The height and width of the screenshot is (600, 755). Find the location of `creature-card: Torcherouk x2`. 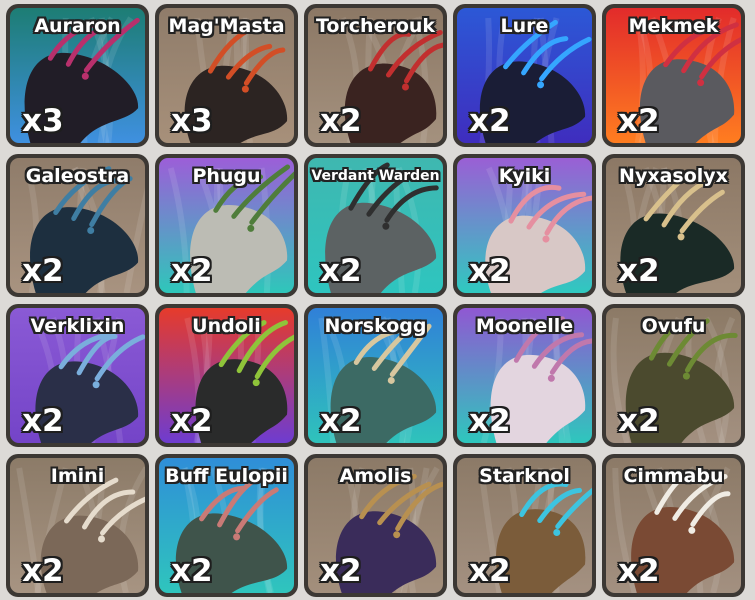

creature-card: Torcherouk x2 is located at coordinates (375, 75).